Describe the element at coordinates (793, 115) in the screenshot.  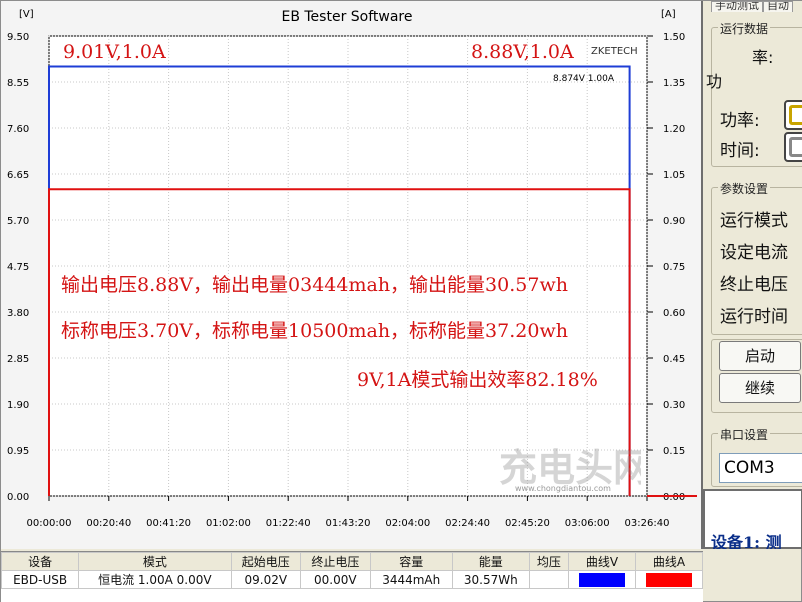
I see `power-lcd-digit` at that location.